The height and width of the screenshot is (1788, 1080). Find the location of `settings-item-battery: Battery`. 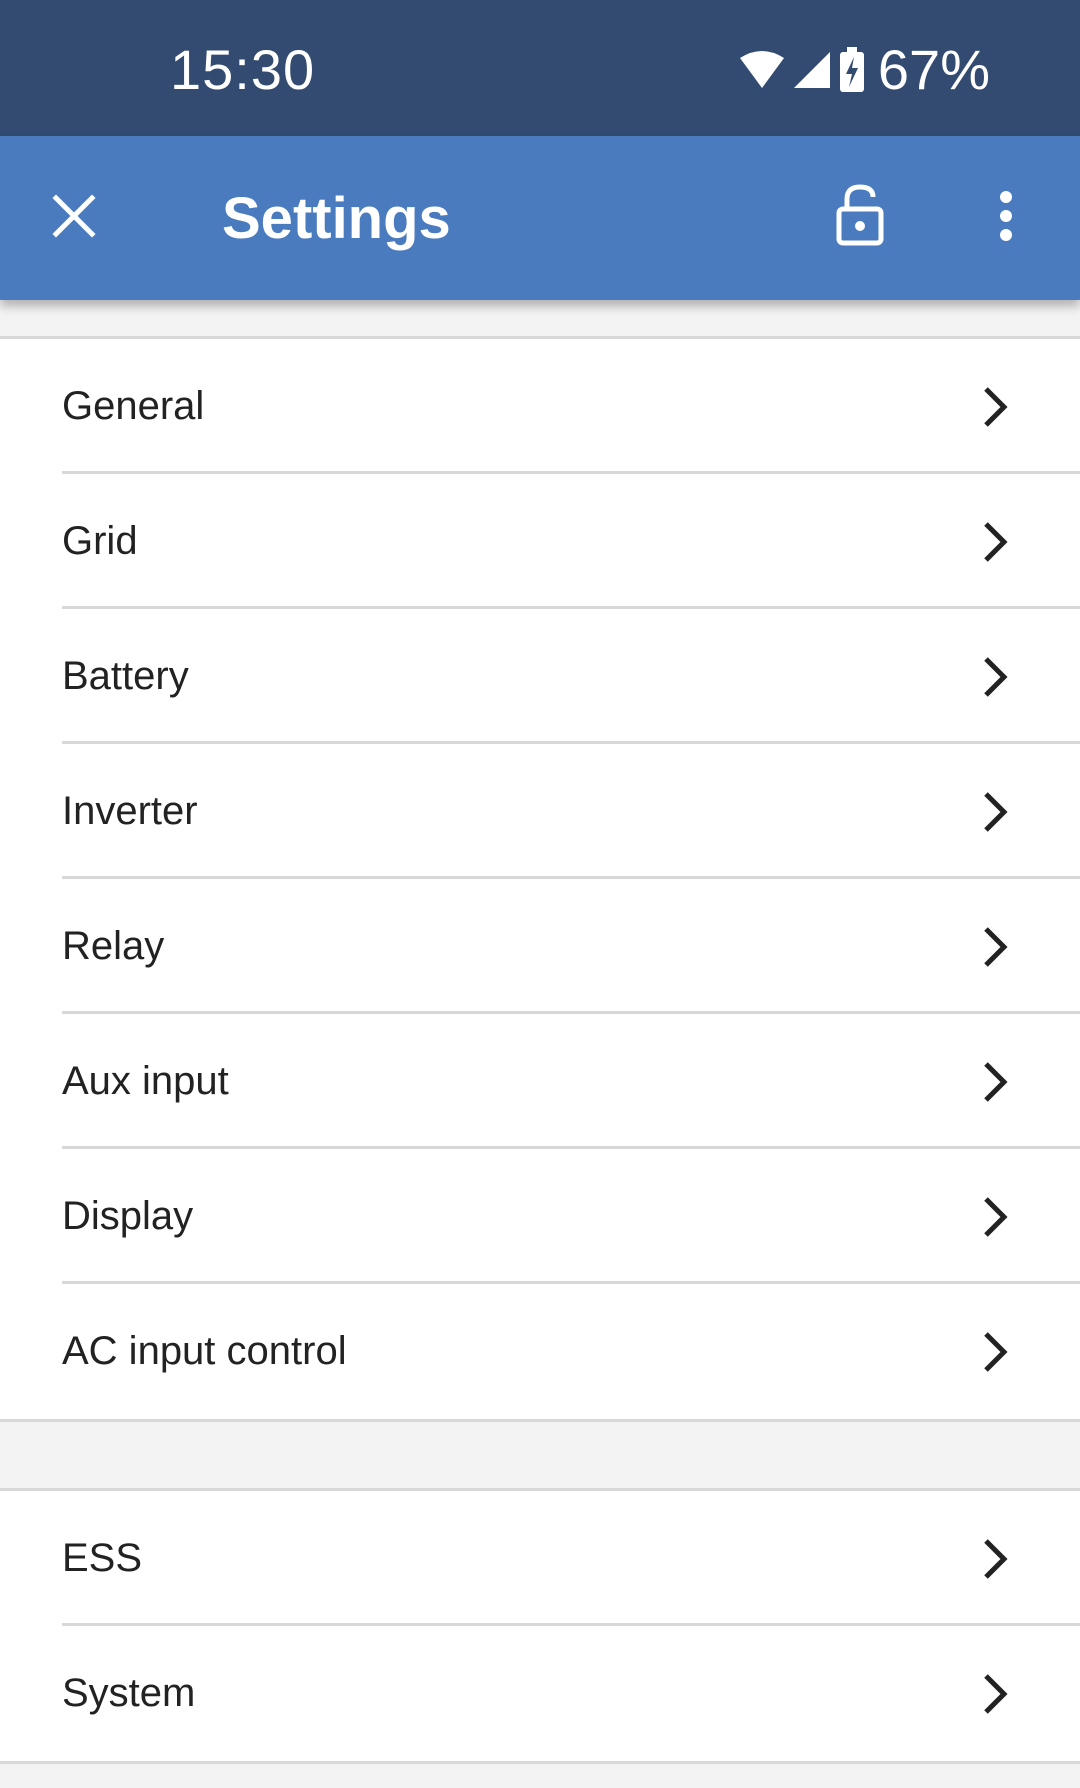

settings-item-battery: Battery is located at coordinates (540, 675).